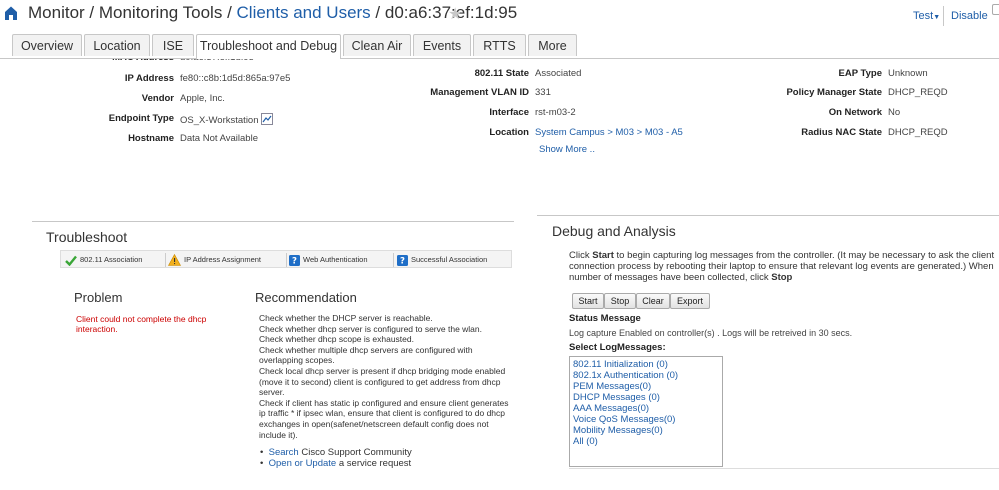 This screenshot has height=490, width=999. Describe the element at coordinates (841, 132) in the screenshot. I see `radius-nac-state-label: Radius NAC State` at that location.